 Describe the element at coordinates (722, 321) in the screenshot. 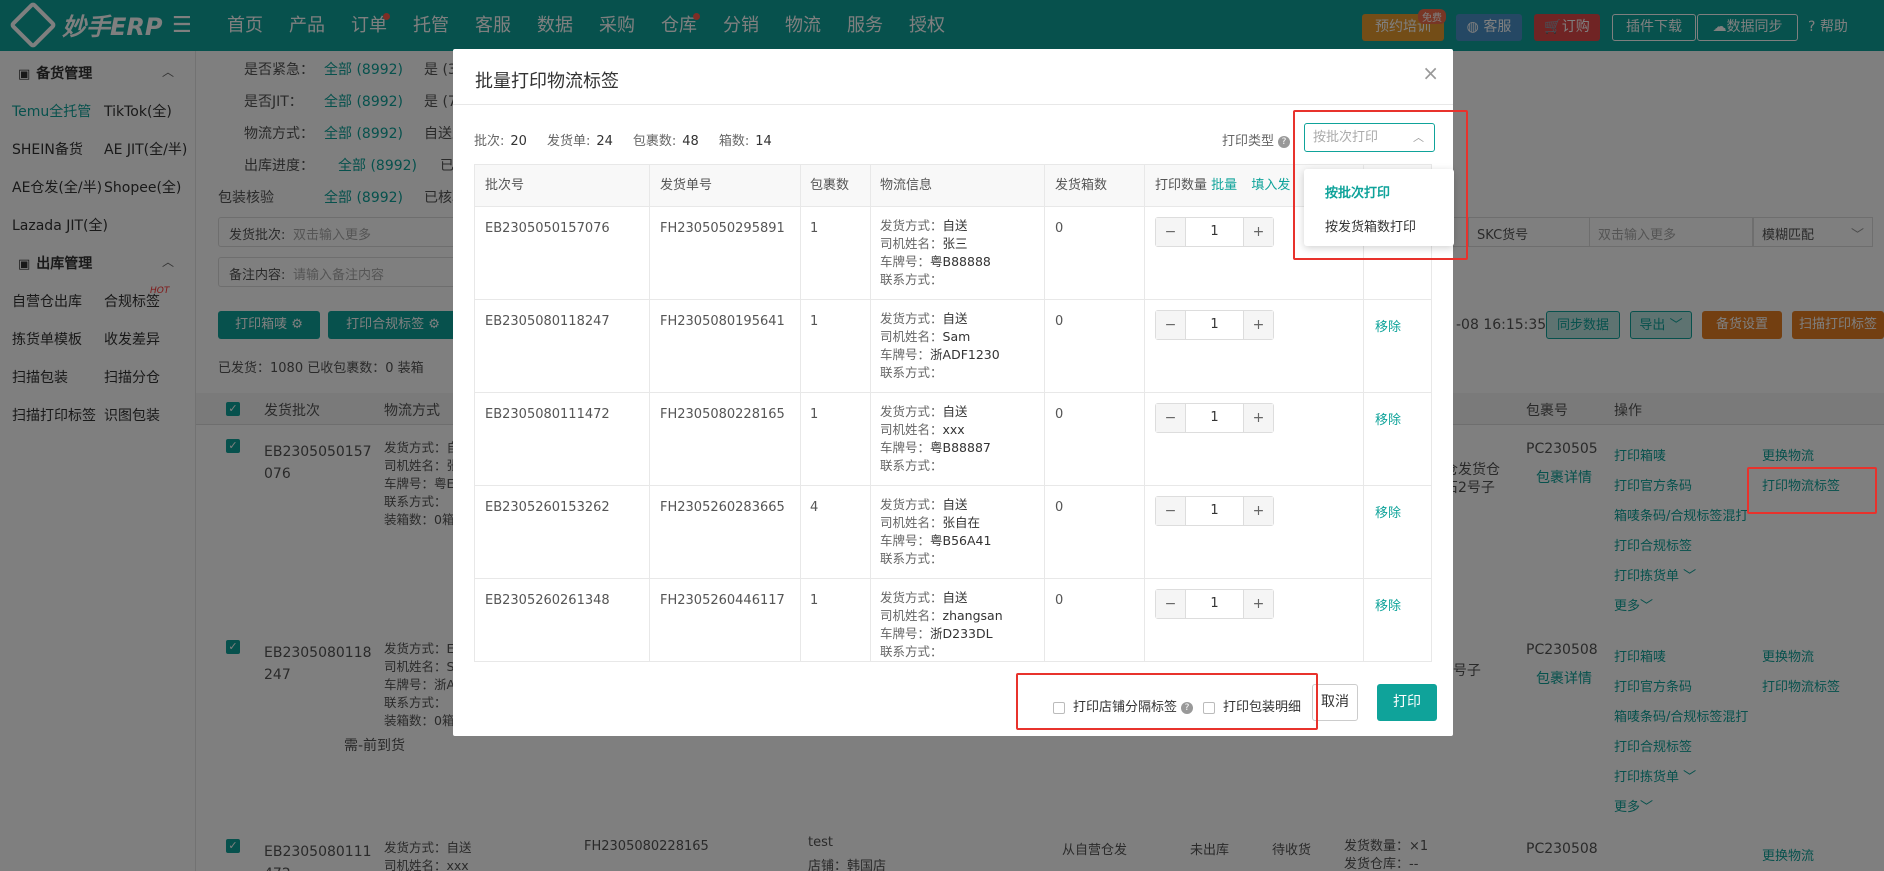

I see `cell-ship: FH2305080195641` at that location.